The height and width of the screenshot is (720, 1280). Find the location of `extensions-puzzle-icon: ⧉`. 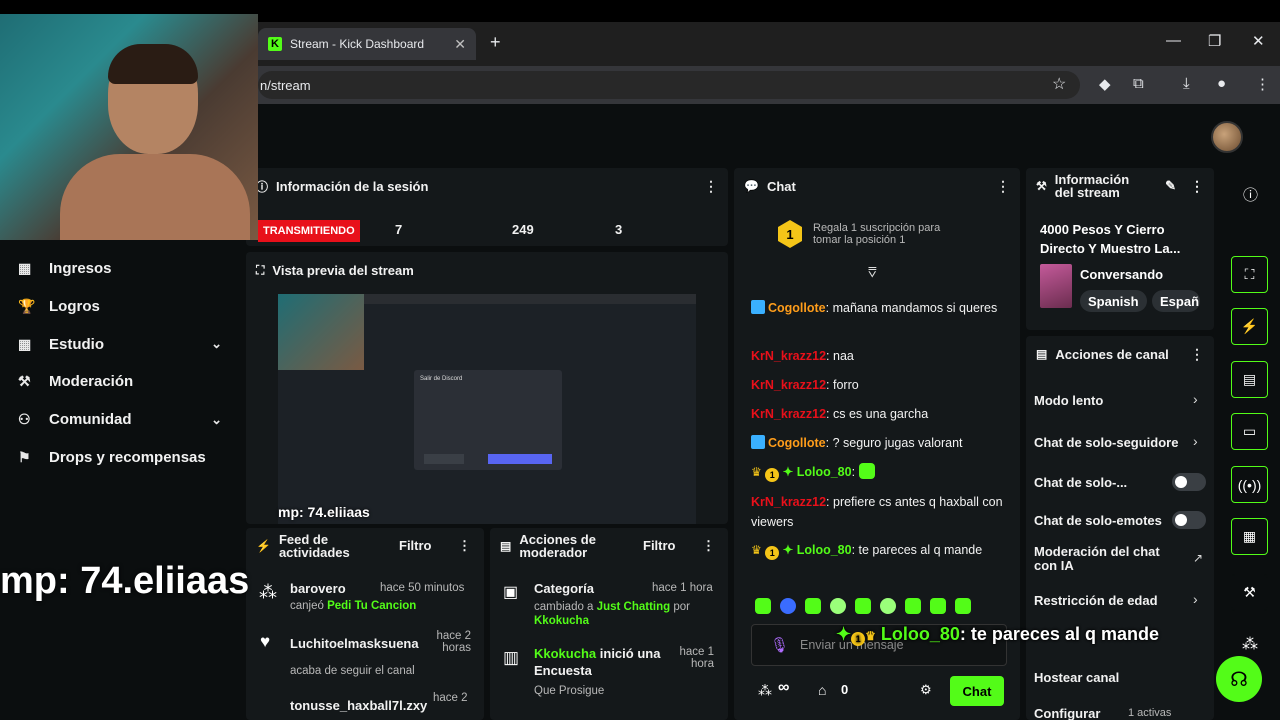

extensions-puzzle-icon: ⧉ is located at coordinates (1138, 83).